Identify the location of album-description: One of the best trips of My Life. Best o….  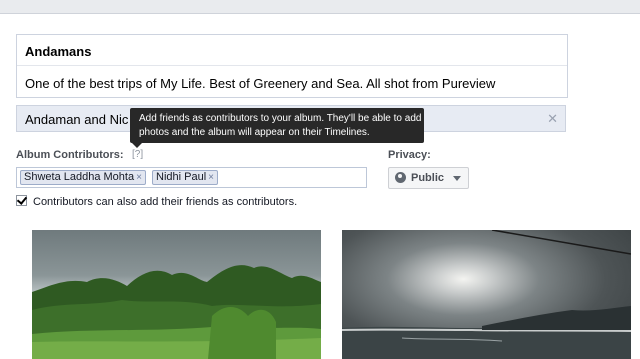
(260, 83).